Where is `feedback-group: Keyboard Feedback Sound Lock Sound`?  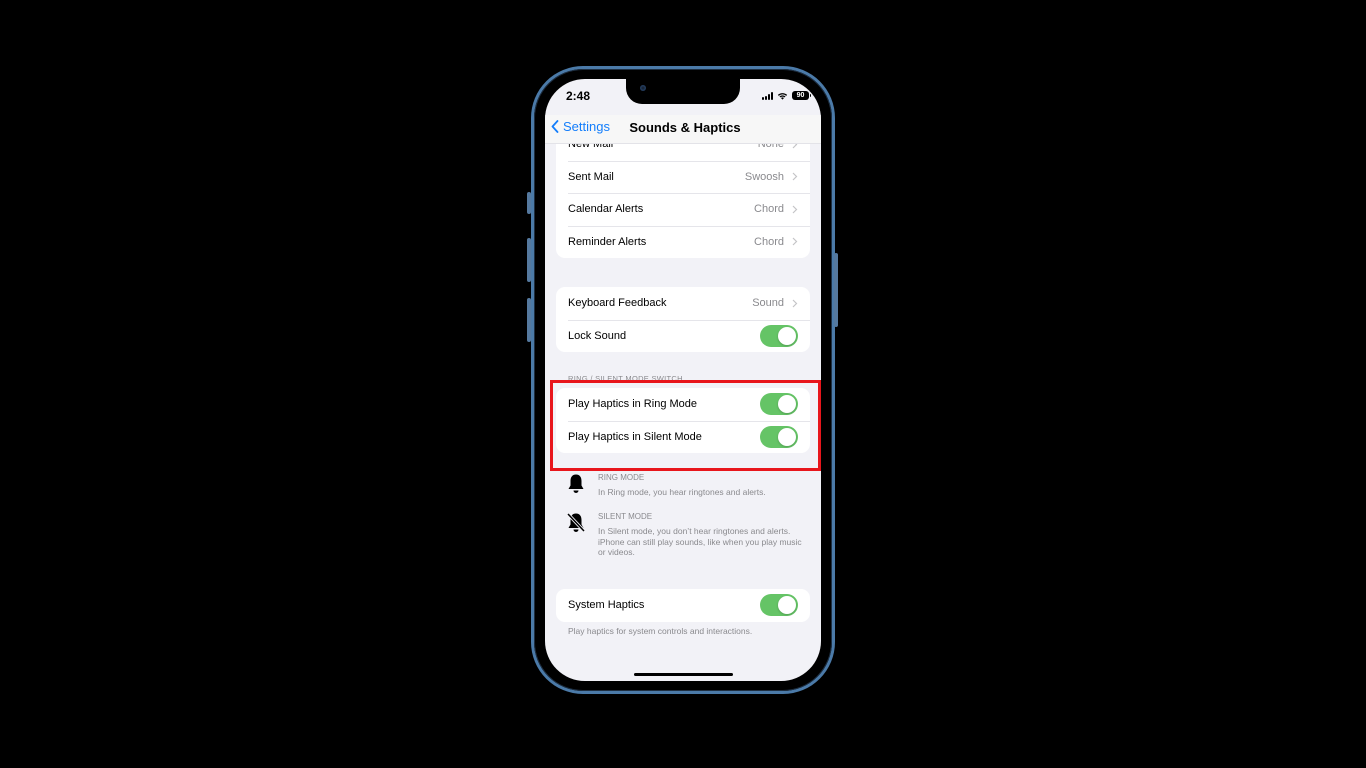 feedback-group: Keyboard Feedback Sound Lock Sound is located at coordinates (683, 319).